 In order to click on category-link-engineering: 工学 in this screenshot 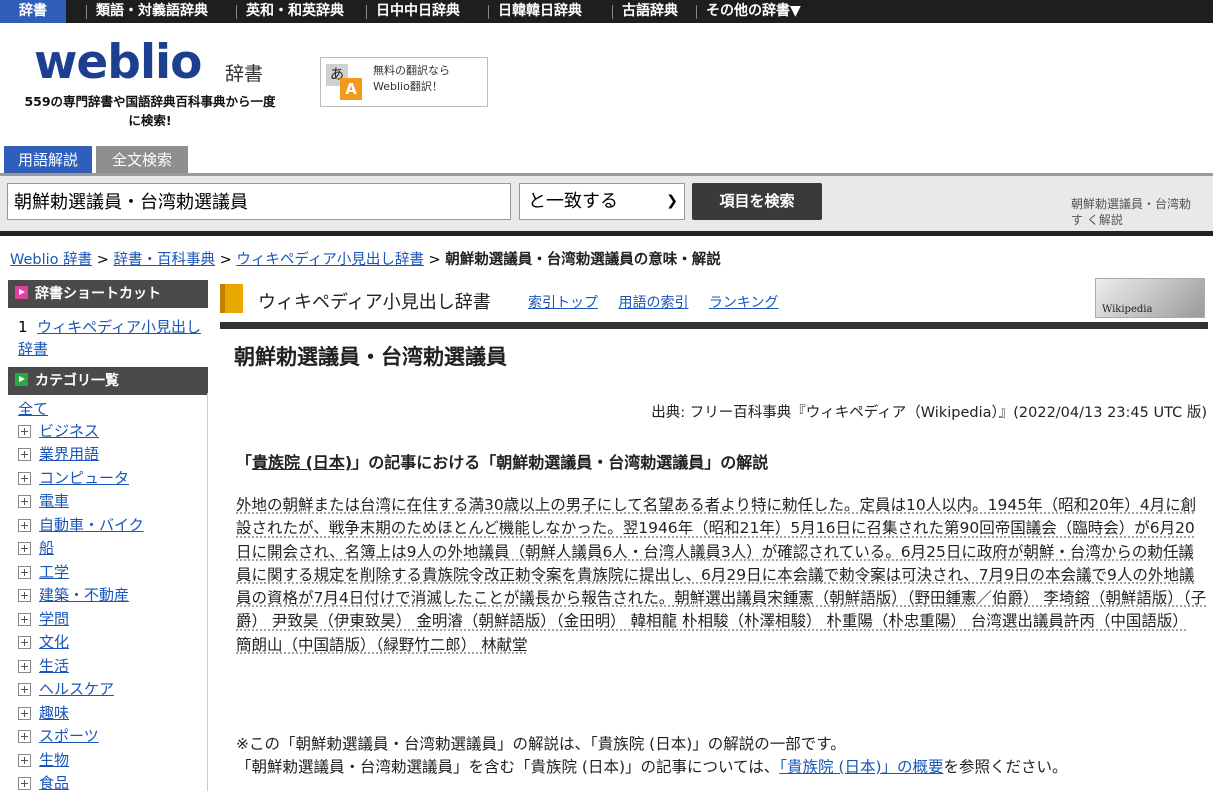, I will do `click(54, 572)`.